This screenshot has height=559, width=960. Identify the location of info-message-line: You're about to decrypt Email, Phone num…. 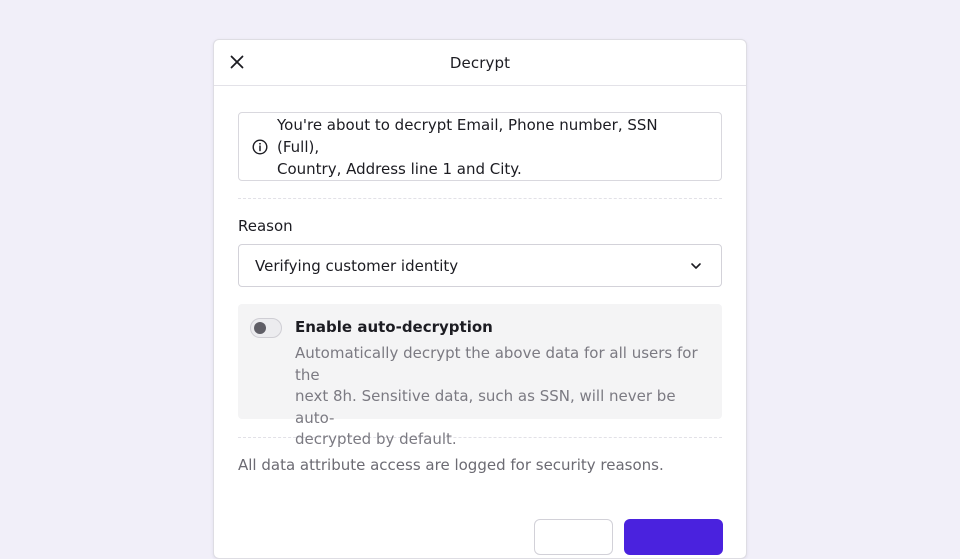
(467, 135).